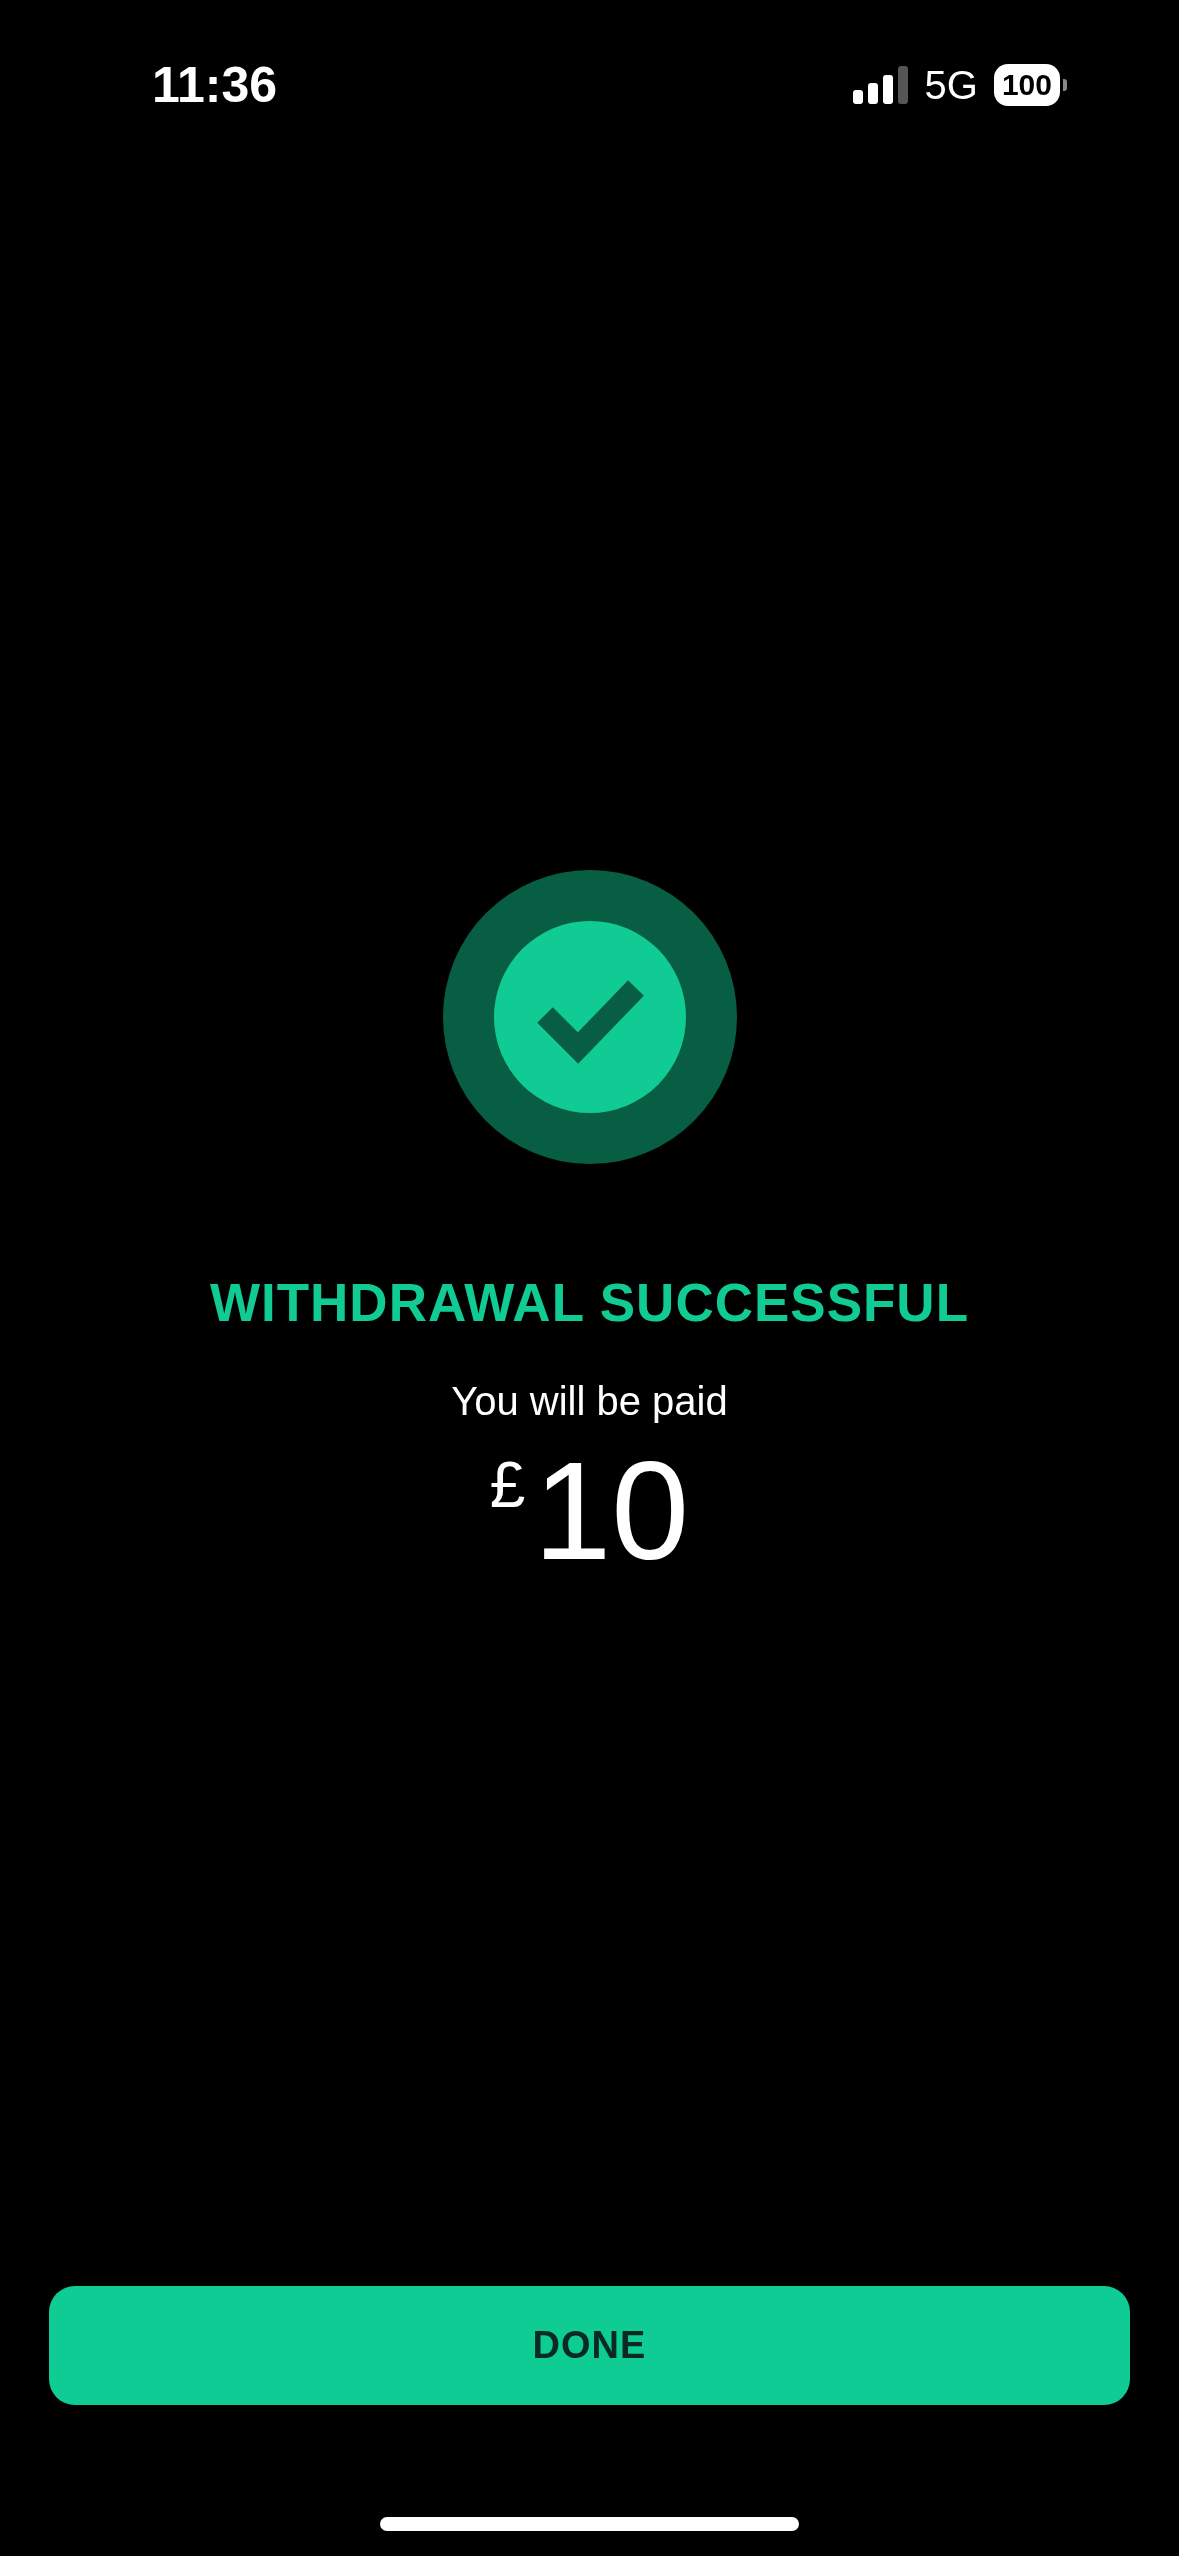 The image size is (1179, 2556). I want to click on status-time: 11:36, so click(215, 85).